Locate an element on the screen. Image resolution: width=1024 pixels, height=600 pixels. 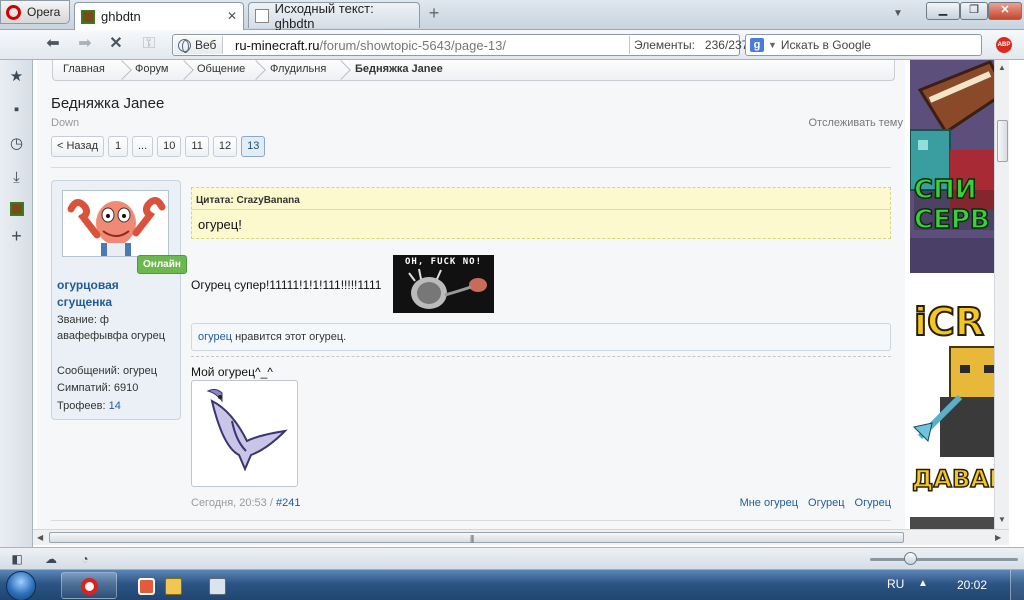
scroll-grip-icon: ||| is located at coordinates (472, 538).